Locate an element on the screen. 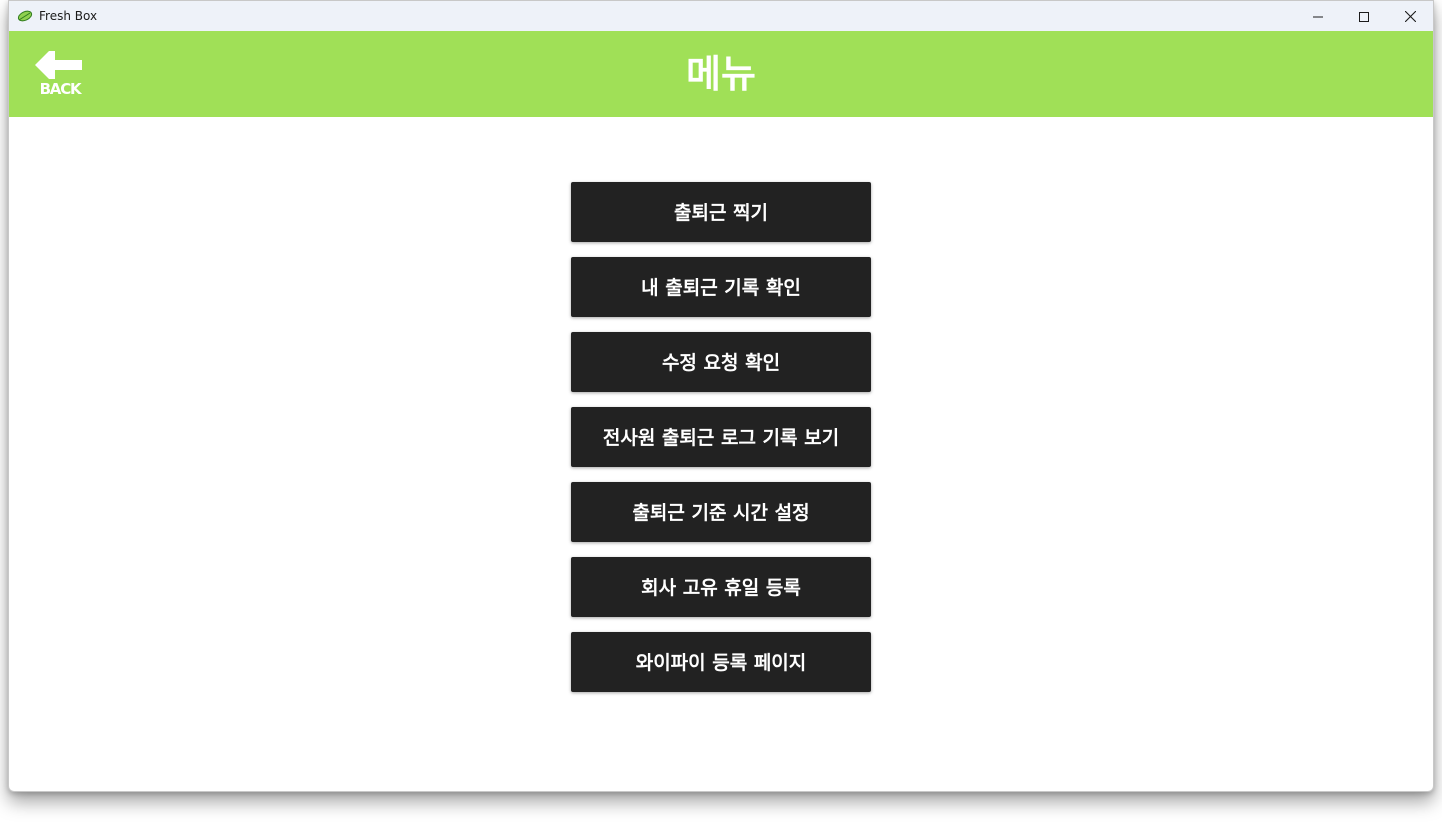 The width and height of the screenshot is (1442, 824). window-controls is located at coordinates (1364, 16).